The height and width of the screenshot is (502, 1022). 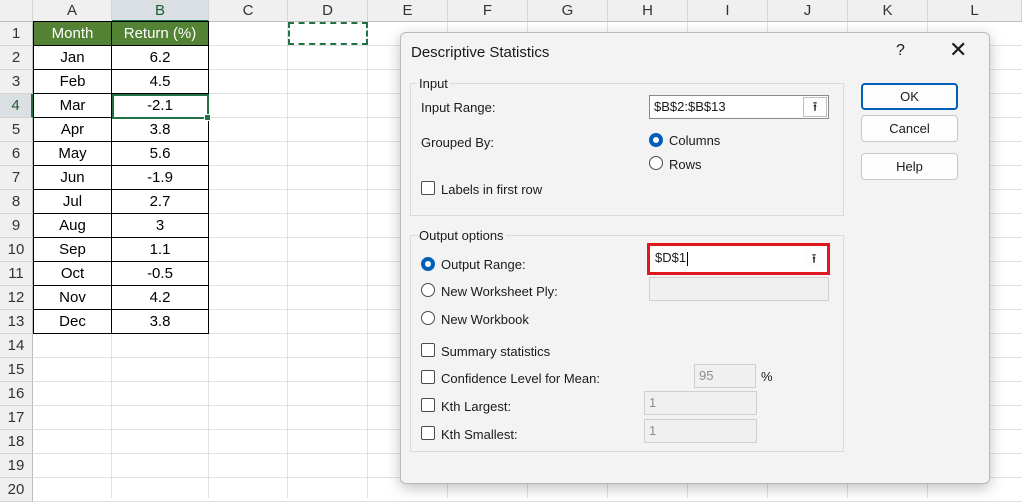 I want to click on column-header-j: J, so click(x=808, y=11).